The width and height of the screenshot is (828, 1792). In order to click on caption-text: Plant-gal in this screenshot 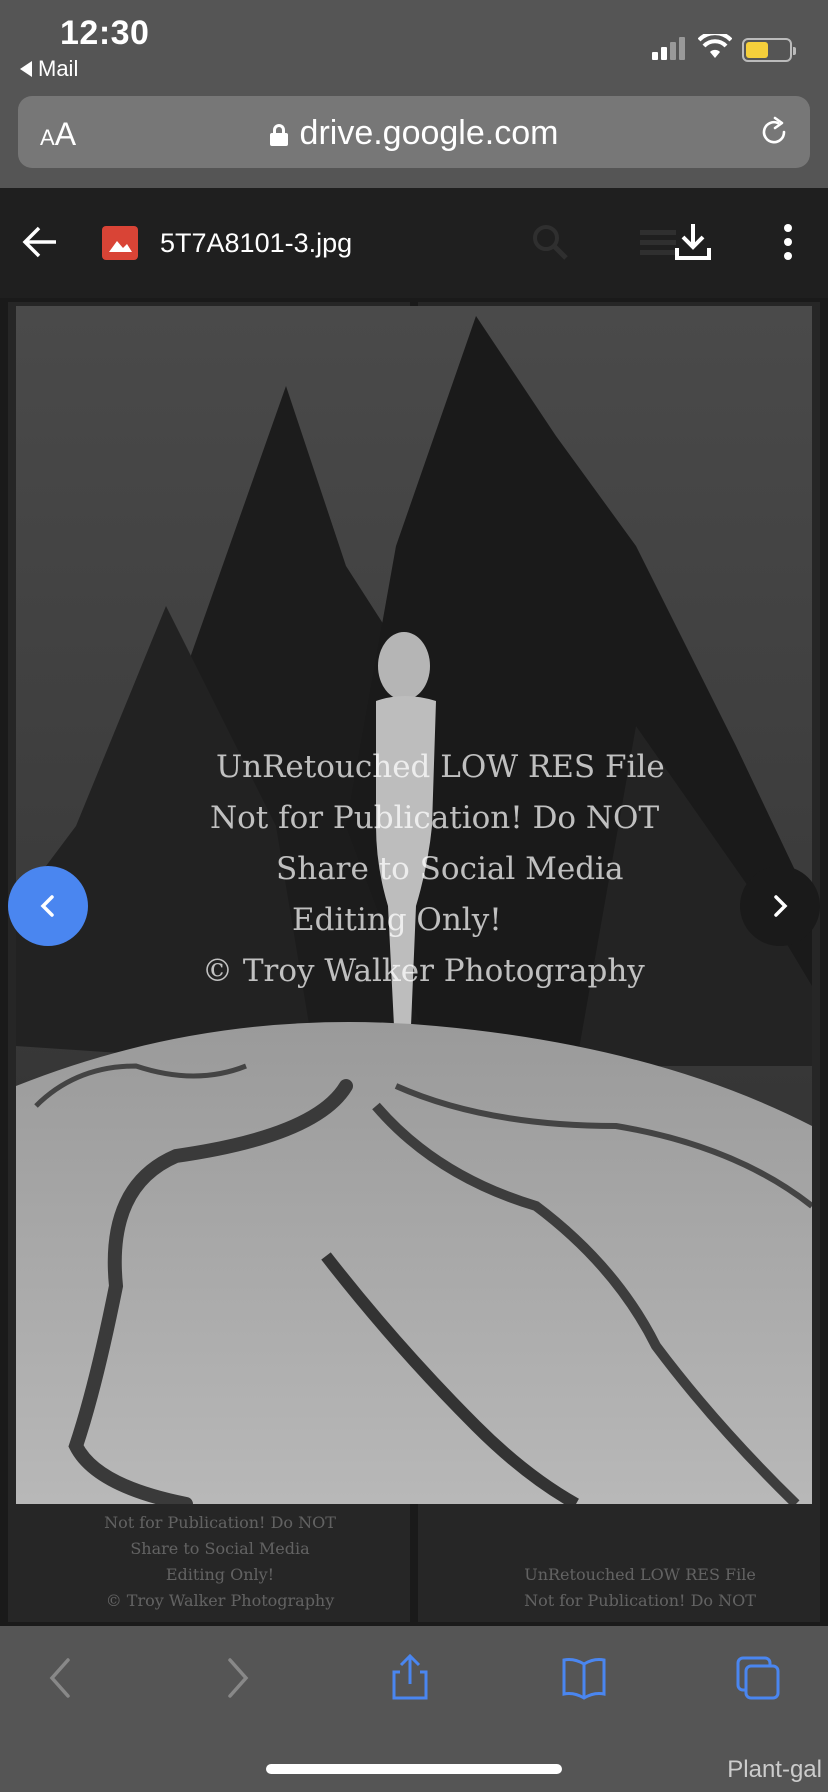, I will do `click(774, 1769)`.